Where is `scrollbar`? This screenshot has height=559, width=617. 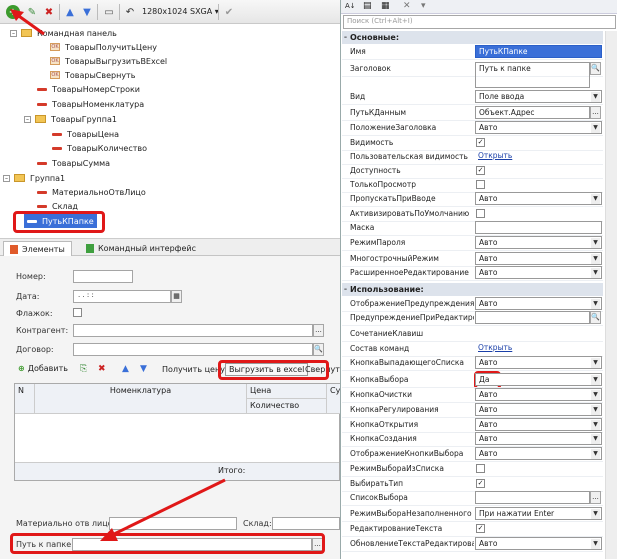 scrollbar is located at coordinates (611, 295).